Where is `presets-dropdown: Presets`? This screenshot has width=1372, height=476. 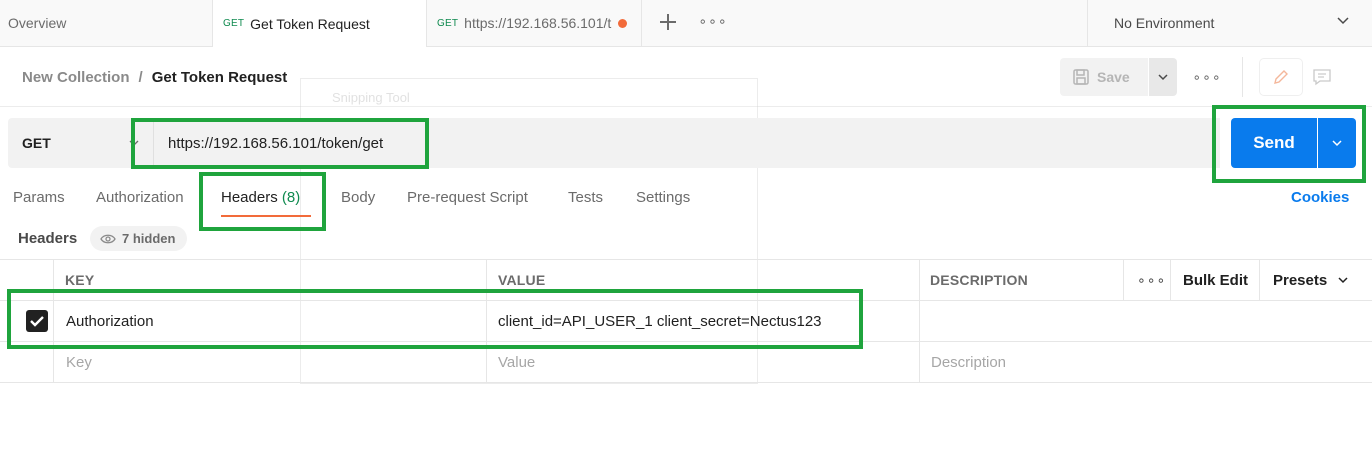 presets-dropdown: Presets is located at coordinates (1311, 280).